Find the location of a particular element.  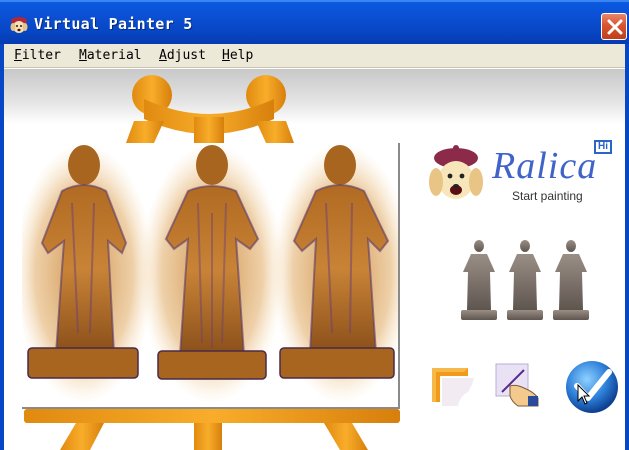

menu-filter-accel: F is located at coordinates (18, 55).